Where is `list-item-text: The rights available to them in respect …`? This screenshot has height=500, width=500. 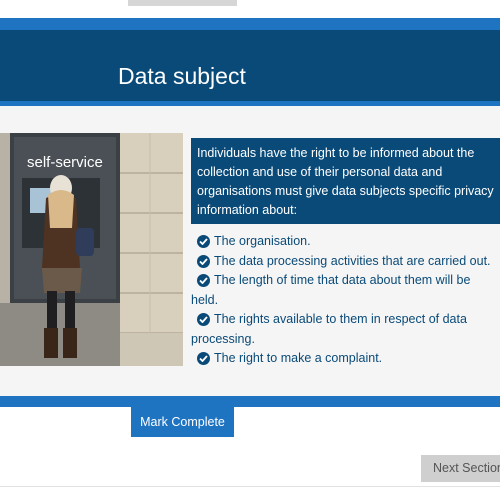 list-item-text: The rights available to them in respect … is located at coordinates (329, 329).